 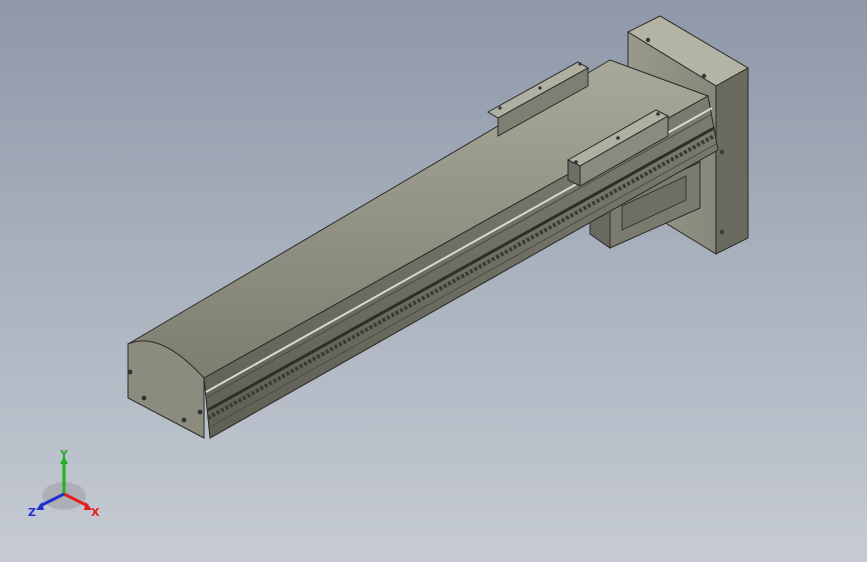 I want to click on z-axis-label: Z, so click(x=32, y=512).